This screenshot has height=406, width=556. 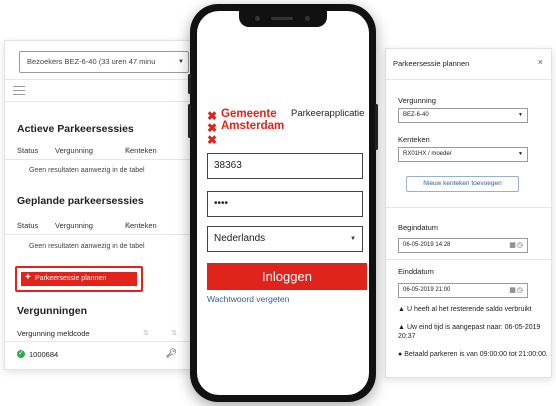 What do you see at coordinates (287, 276) in the screenshot?
I see `login-button: Inloggen` at bounding box center [287, 276].